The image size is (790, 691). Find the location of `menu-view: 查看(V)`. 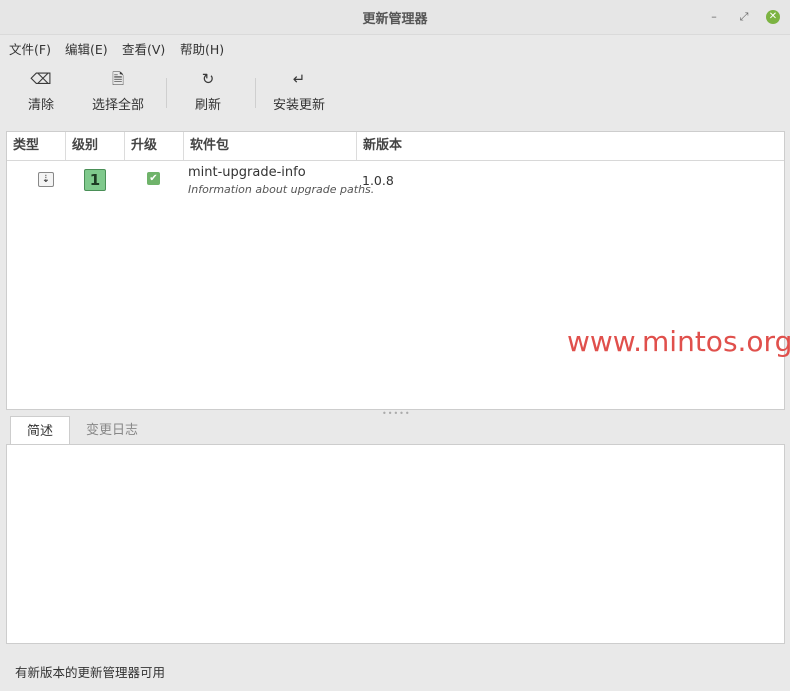

menu-view: 查看(V) is located at coordinates (143, 48).